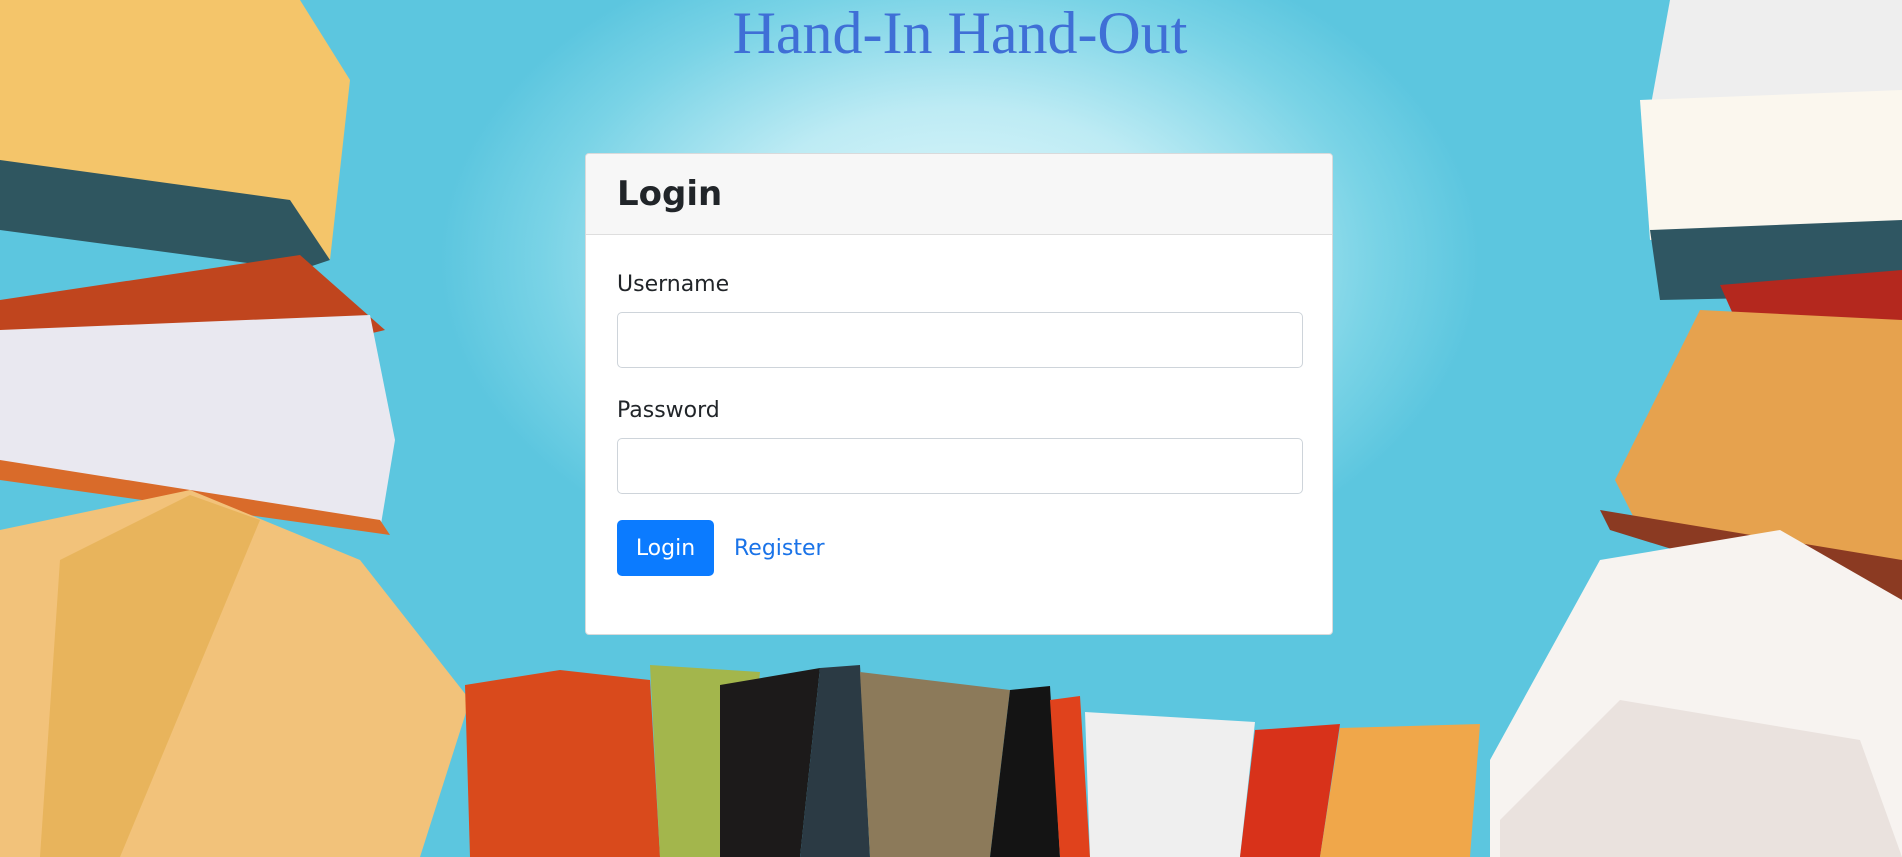  I want to click on username-input, so click(960, 340).